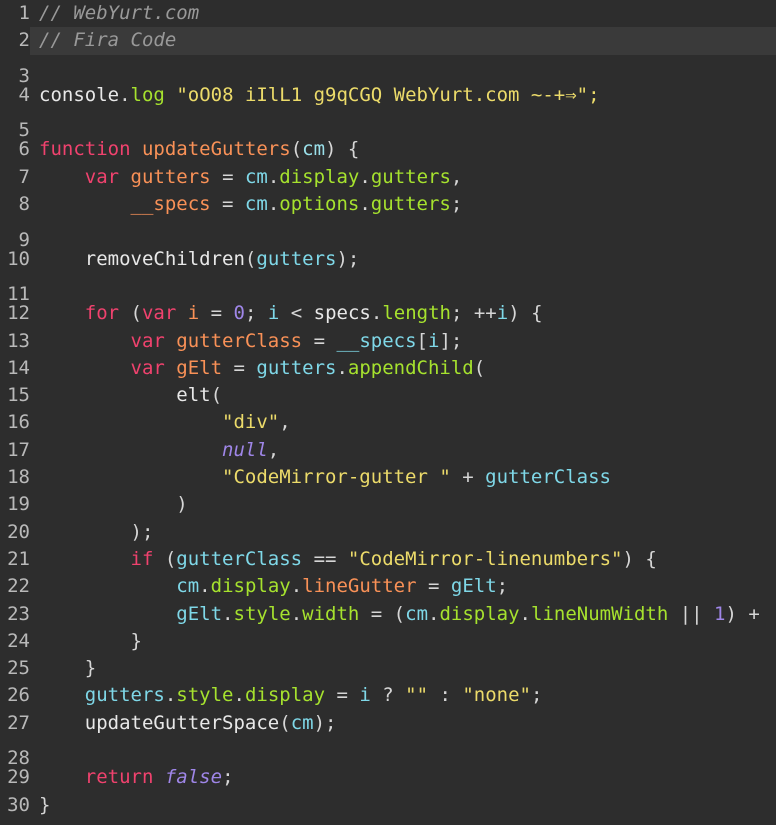  I want to click on line-content: return false;, so click(403, 777).